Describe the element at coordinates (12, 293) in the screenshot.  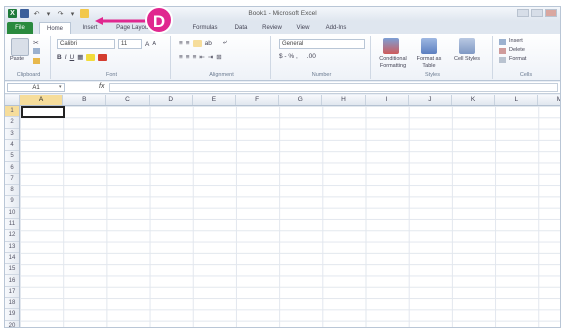
I see `row-header-17: 17` at that location.